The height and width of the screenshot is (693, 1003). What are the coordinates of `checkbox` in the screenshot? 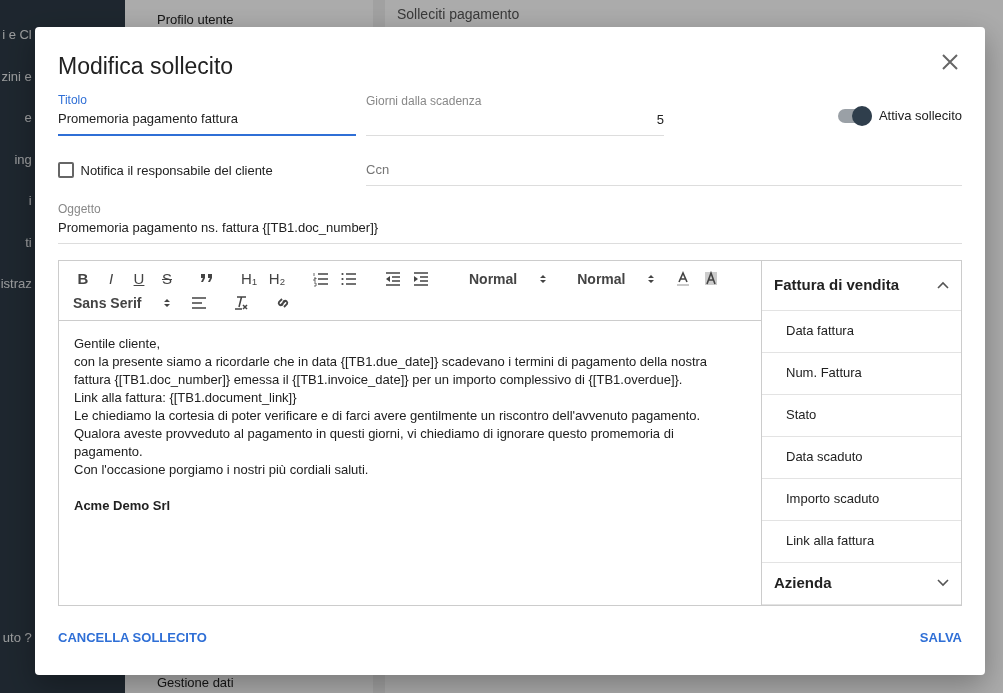 It's located at (66, 170).